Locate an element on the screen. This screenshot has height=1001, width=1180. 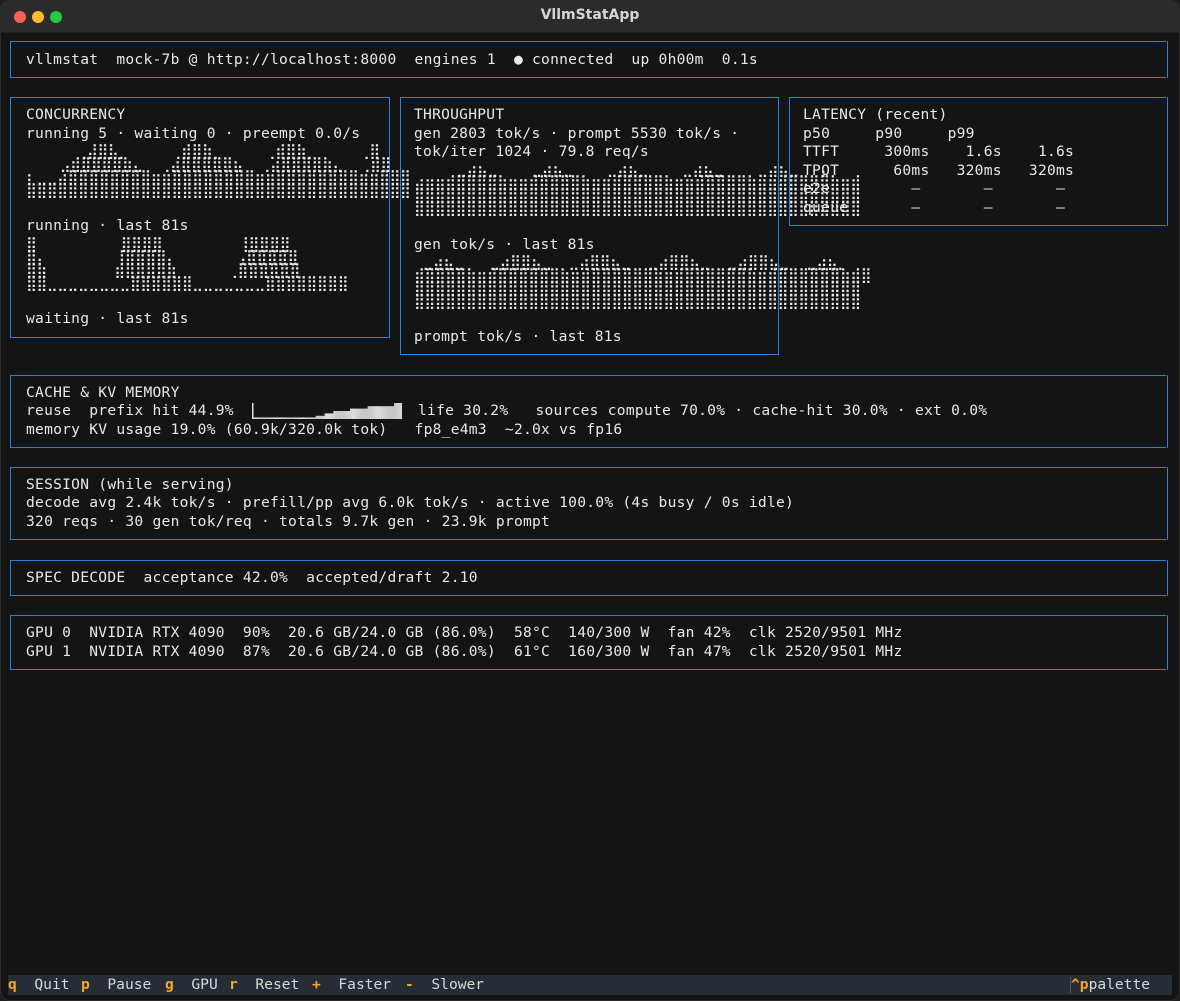
gpu-binding: g GPU is located at coordinates (191, 985).